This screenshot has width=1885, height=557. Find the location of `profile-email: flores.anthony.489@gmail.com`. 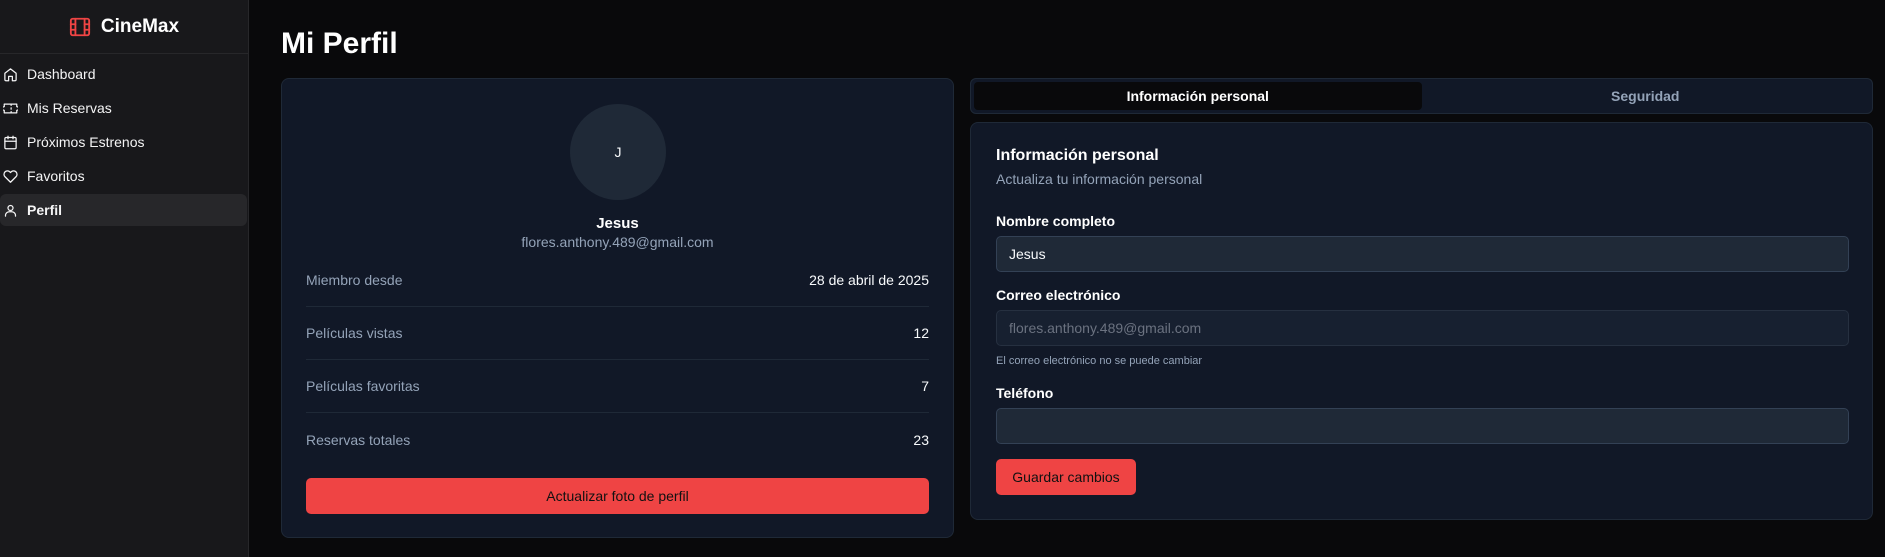

profile-email: flores.anthony.489@gmail.com is located at coordinates (617, 242).